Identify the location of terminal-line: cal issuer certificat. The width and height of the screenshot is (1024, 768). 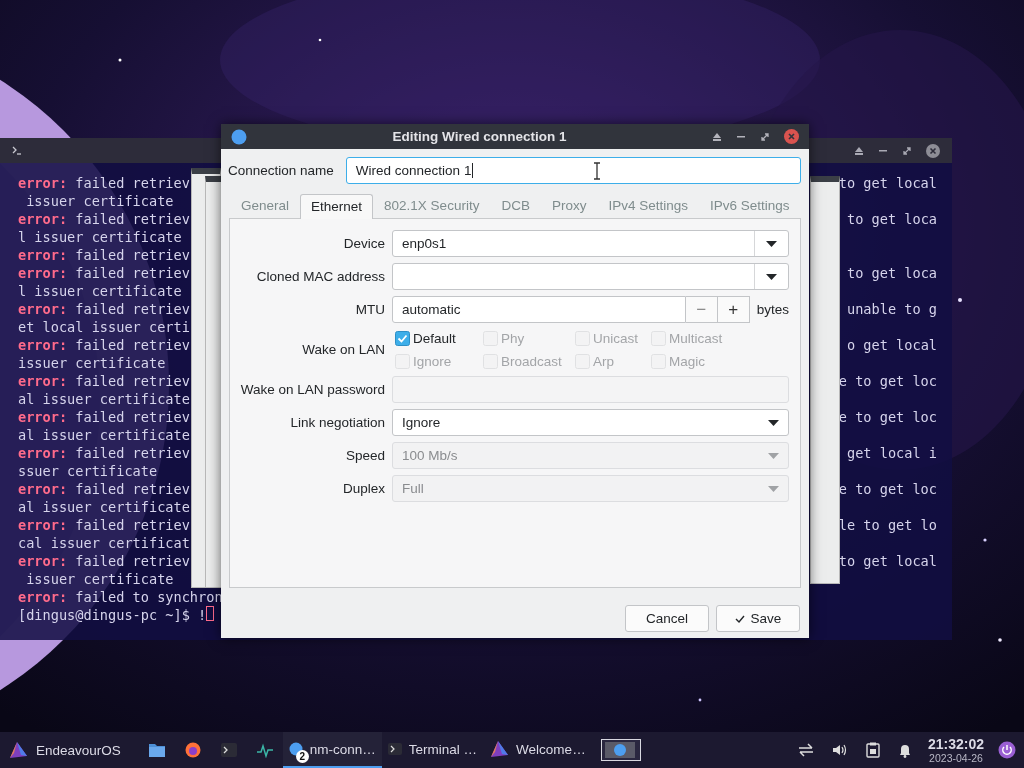
(104, 543).